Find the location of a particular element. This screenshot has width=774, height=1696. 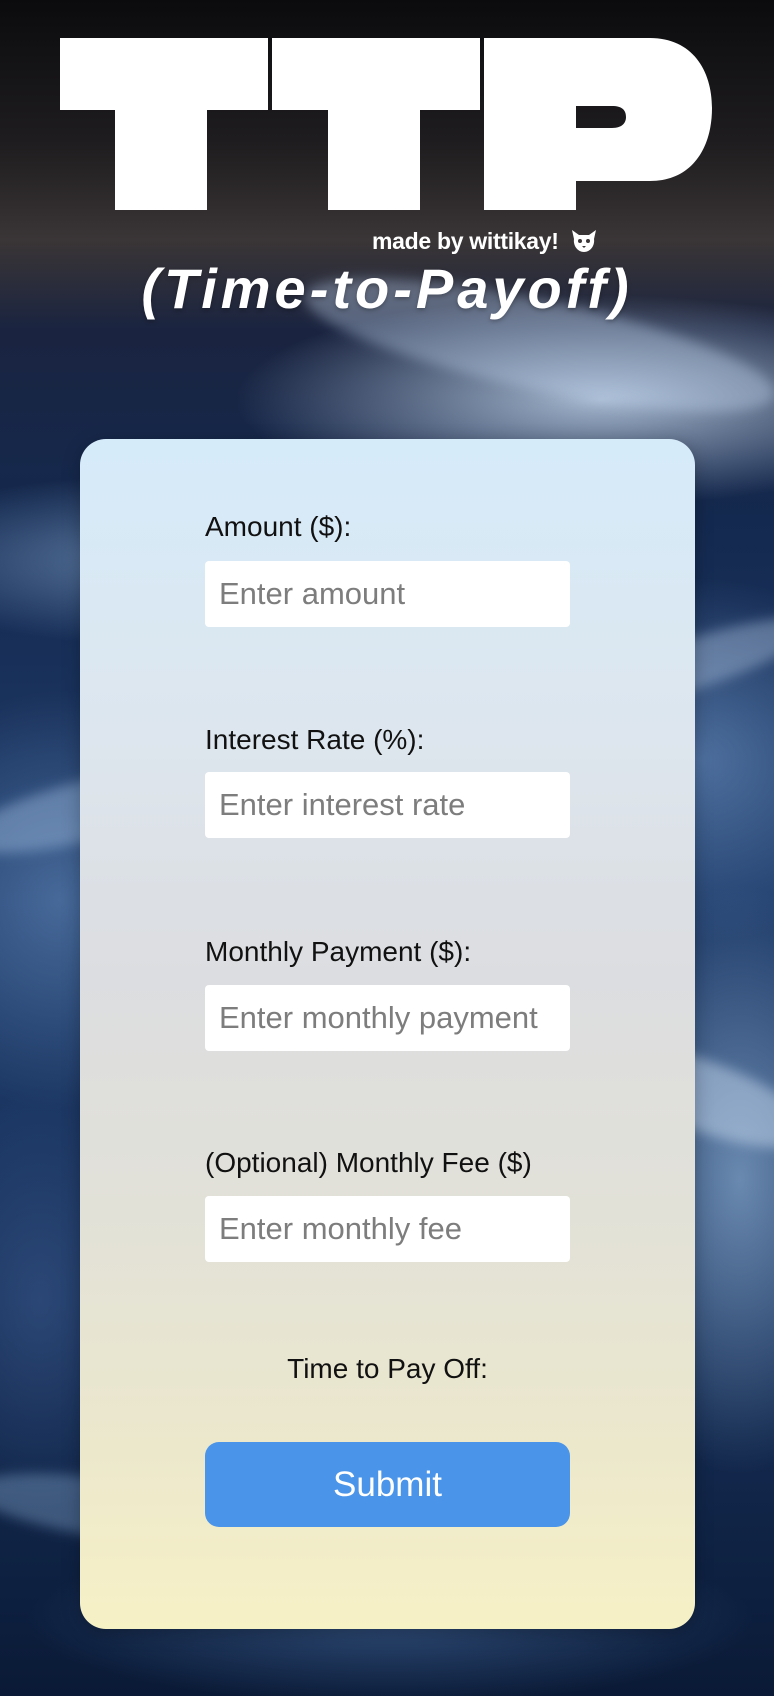

amount-label: Amount ($): is located at coordinates (278, 526).